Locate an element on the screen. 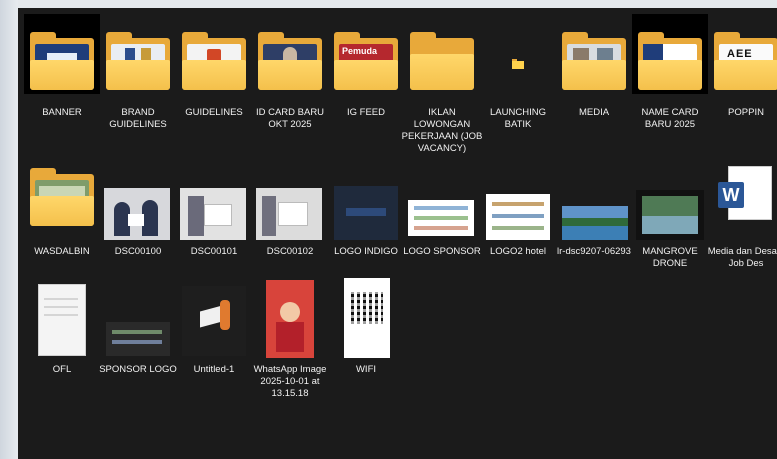  item-label: GUIDELINES is located at coordinates (214, 112).